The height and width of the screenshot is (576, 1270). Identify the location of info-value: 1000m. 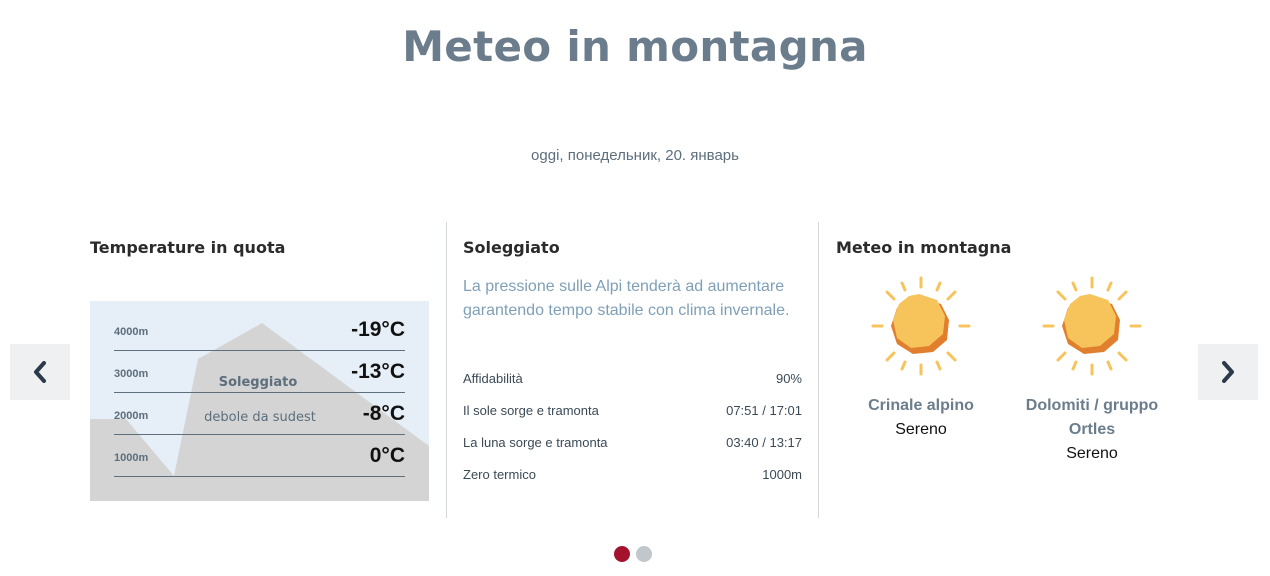
(782, 474).